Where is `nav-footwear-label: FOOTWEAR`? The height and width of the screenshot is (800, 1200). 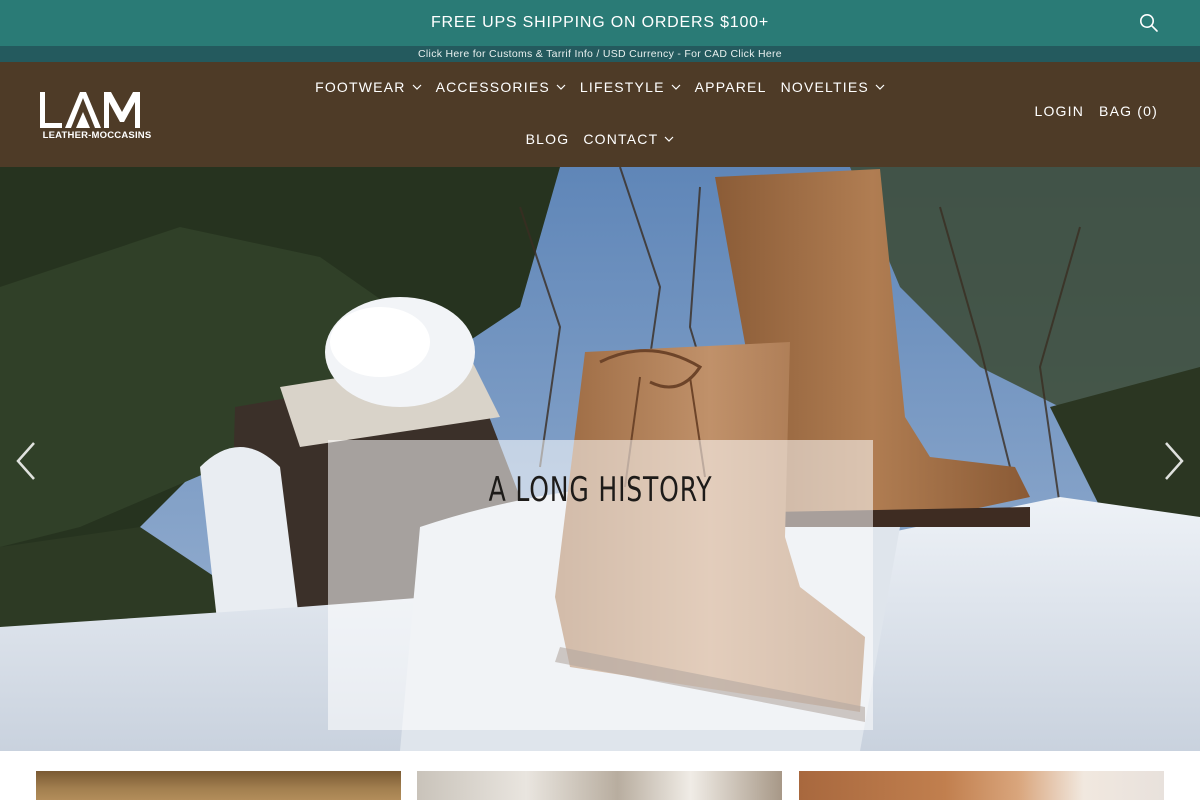 nav-footwear-label: FOOTWEAR is located at coordinates (360, 87).